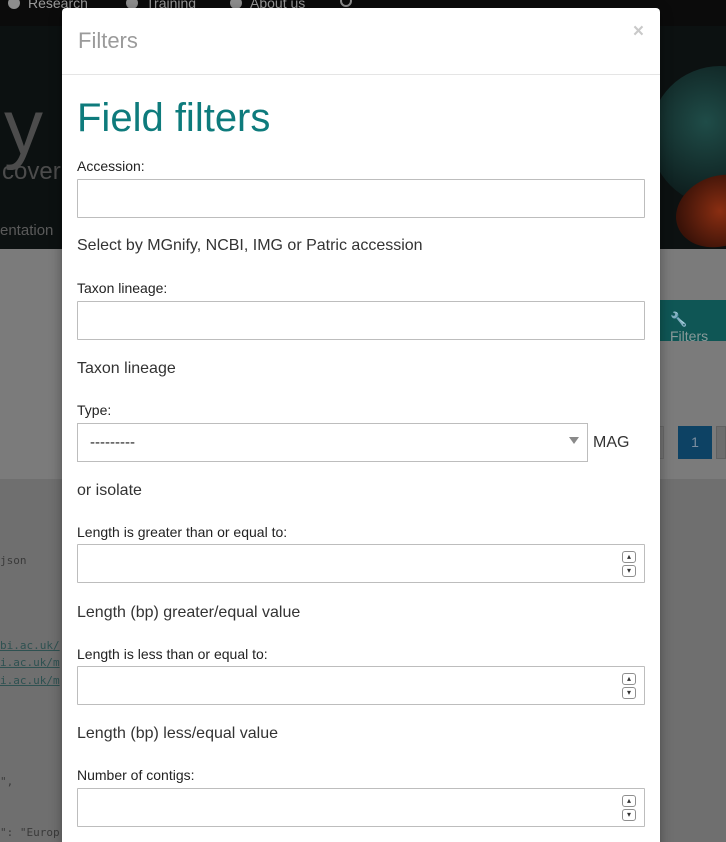  I want to click on length-lte-input, so click(361, 685).